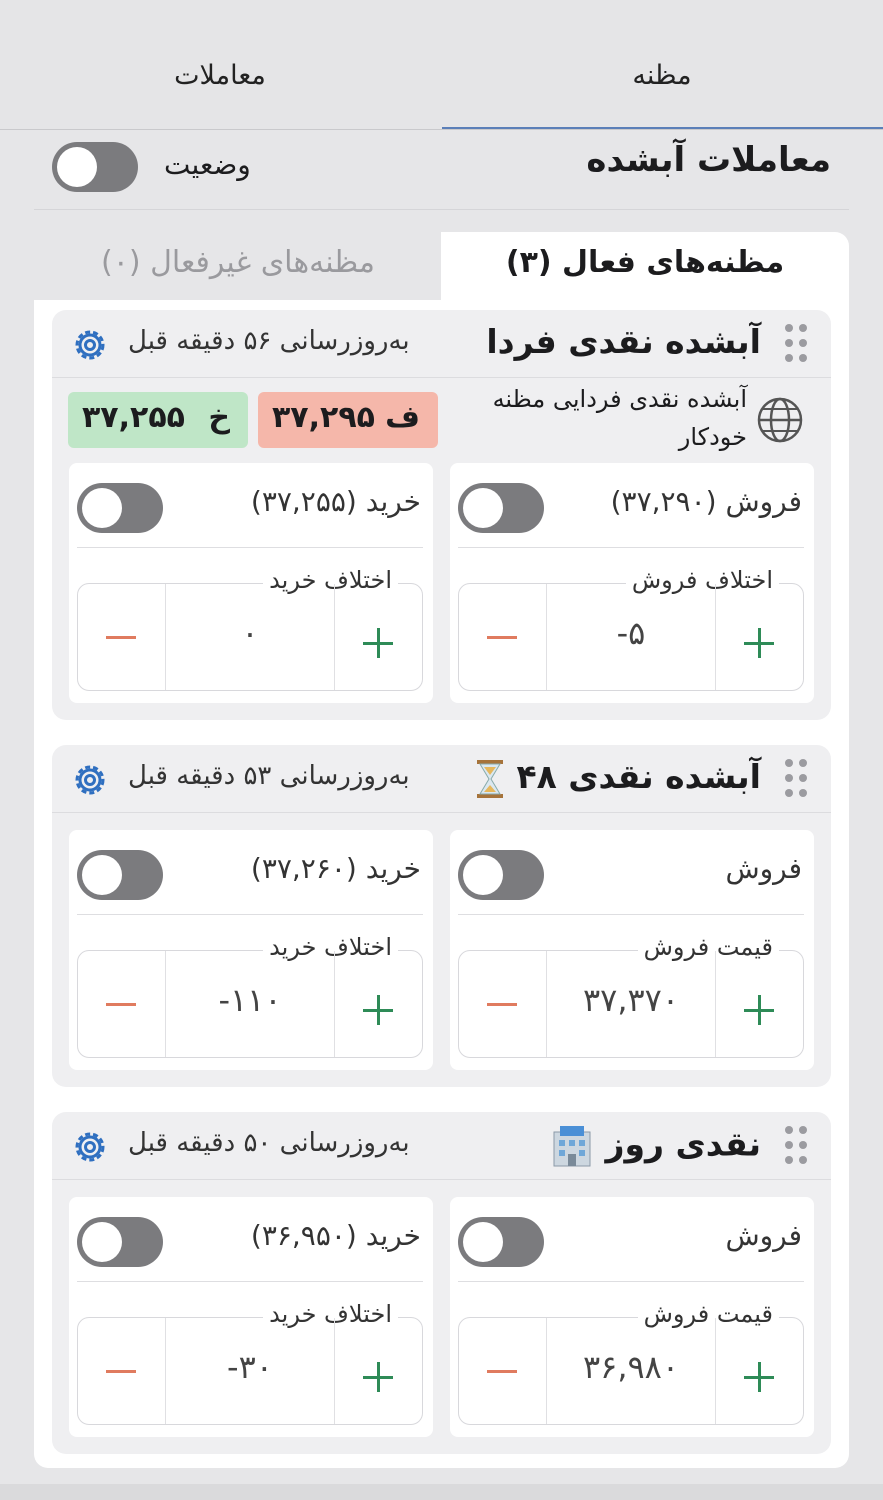 This screenshot has height=1500, width=883. I want to click on card-title: آبشده نقدی ۴۸, so click(618, 778).